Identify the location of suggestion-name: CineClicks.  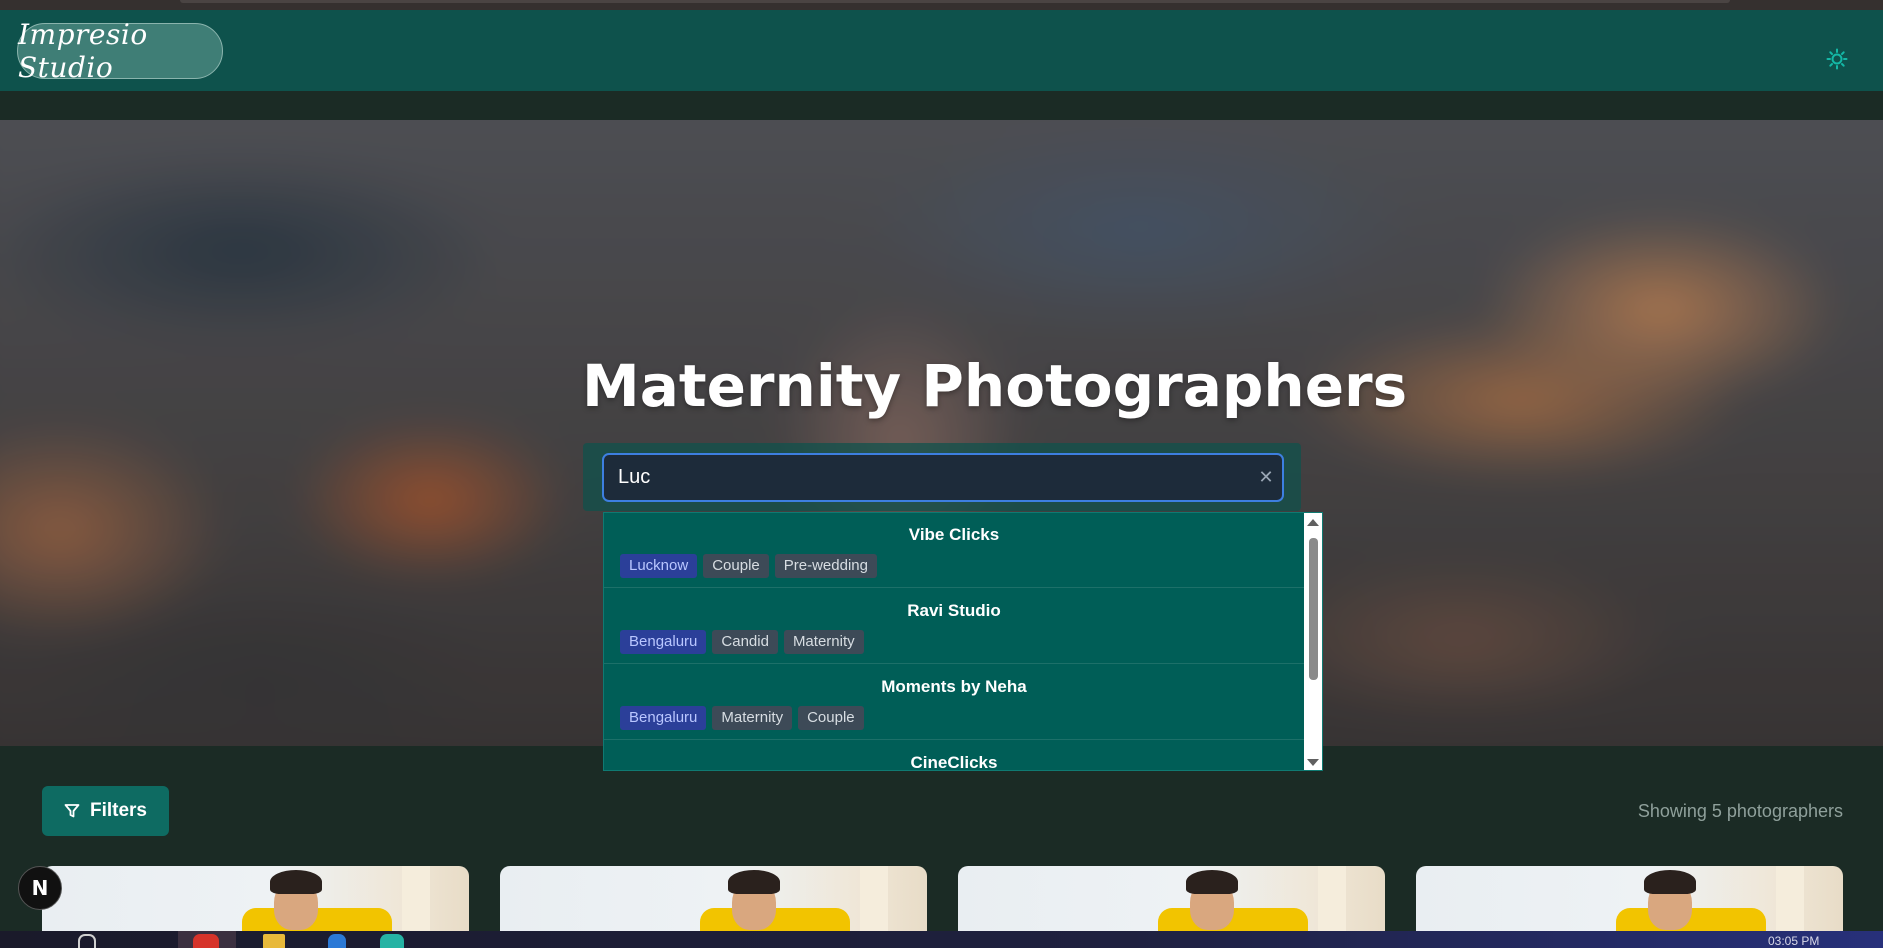
(954, 762).